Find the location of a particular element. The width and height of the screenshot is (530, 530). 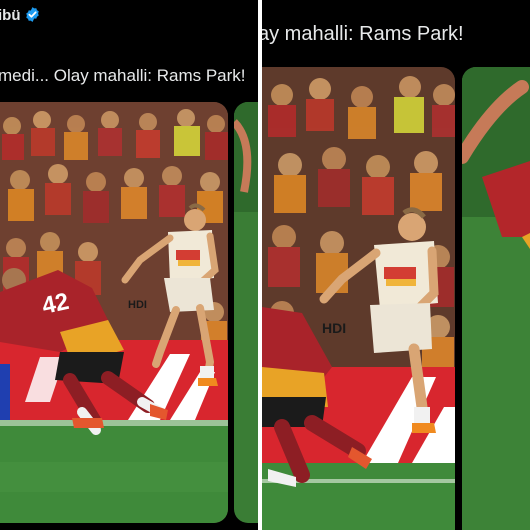

svg-text: 42 is located at coordinates (56, 304).